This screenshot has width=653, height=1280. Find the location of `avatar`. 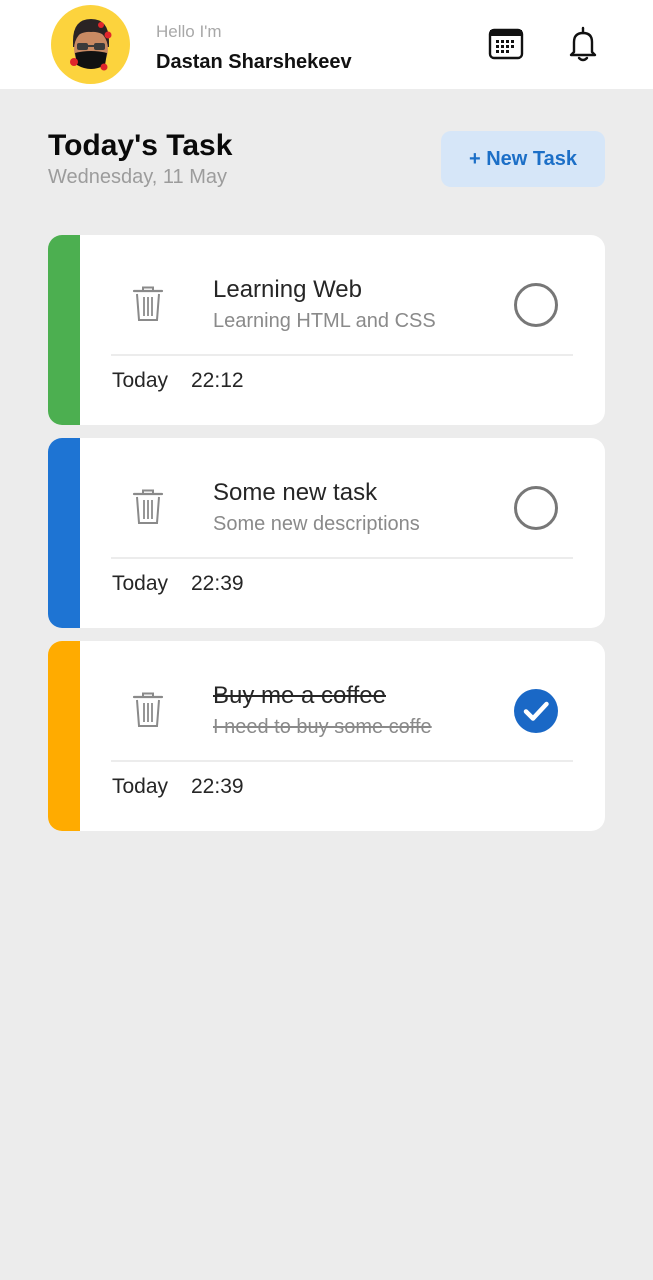

avatar is located at coordinates (90, 44).